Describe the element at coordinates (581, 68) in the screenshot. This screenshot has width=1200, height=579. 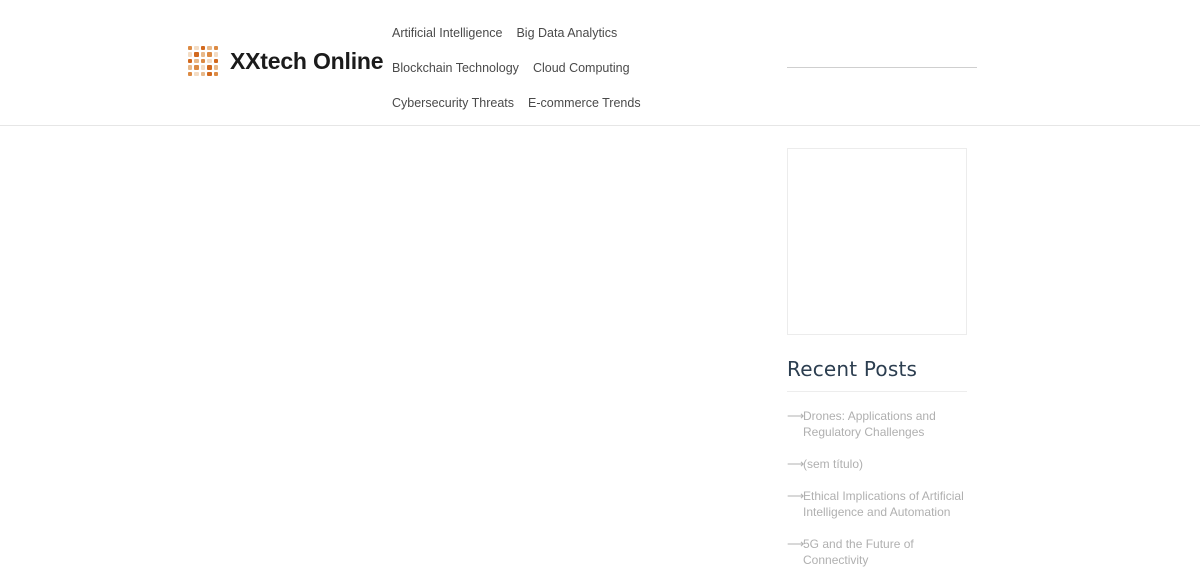
I see `nav-item-cloud-computing: Cloud Computing` at that location.